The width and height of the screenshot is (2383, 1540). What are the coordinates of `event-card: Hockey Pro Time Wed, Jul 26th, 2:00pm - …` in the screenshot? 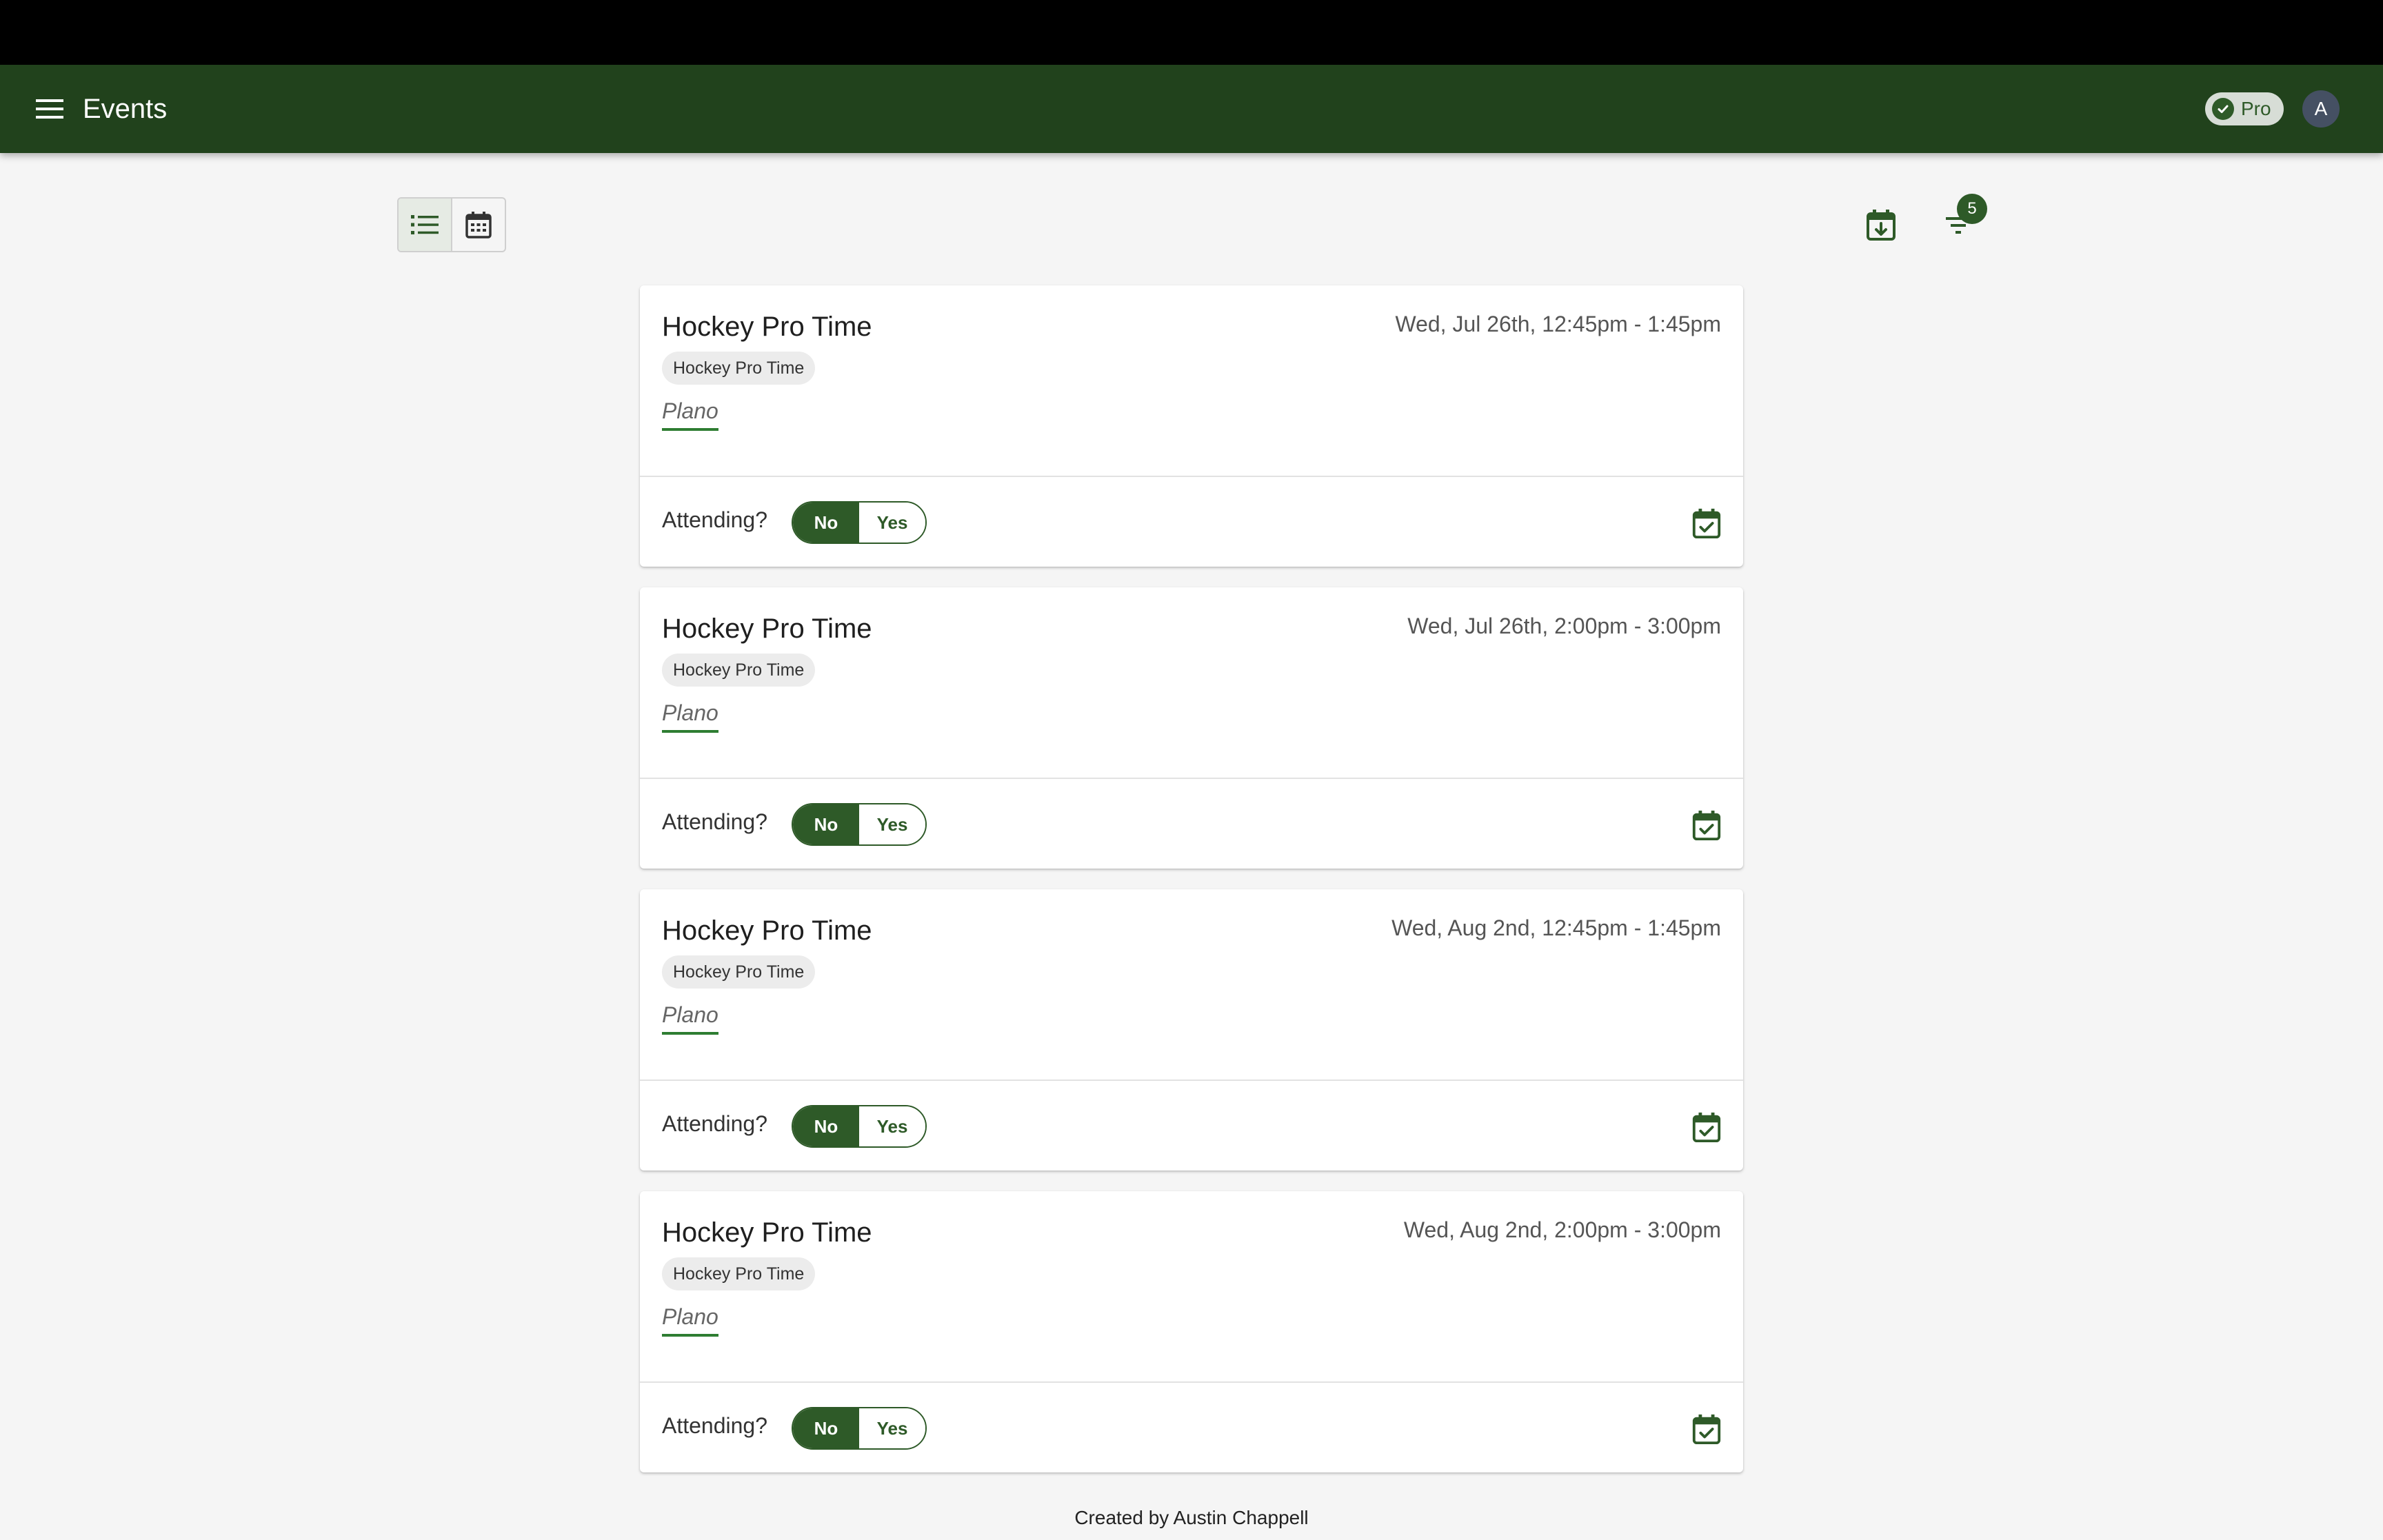 It's located at (1191, 728).